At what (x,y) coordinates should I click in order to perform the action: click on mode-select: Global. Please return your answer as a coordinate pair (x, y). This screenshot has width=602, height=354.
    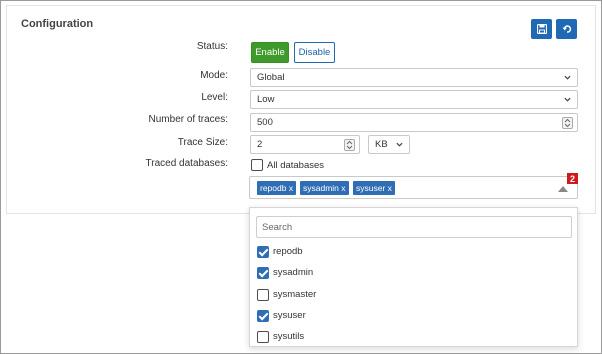
    Looking at the image, I should click on (414, 77).